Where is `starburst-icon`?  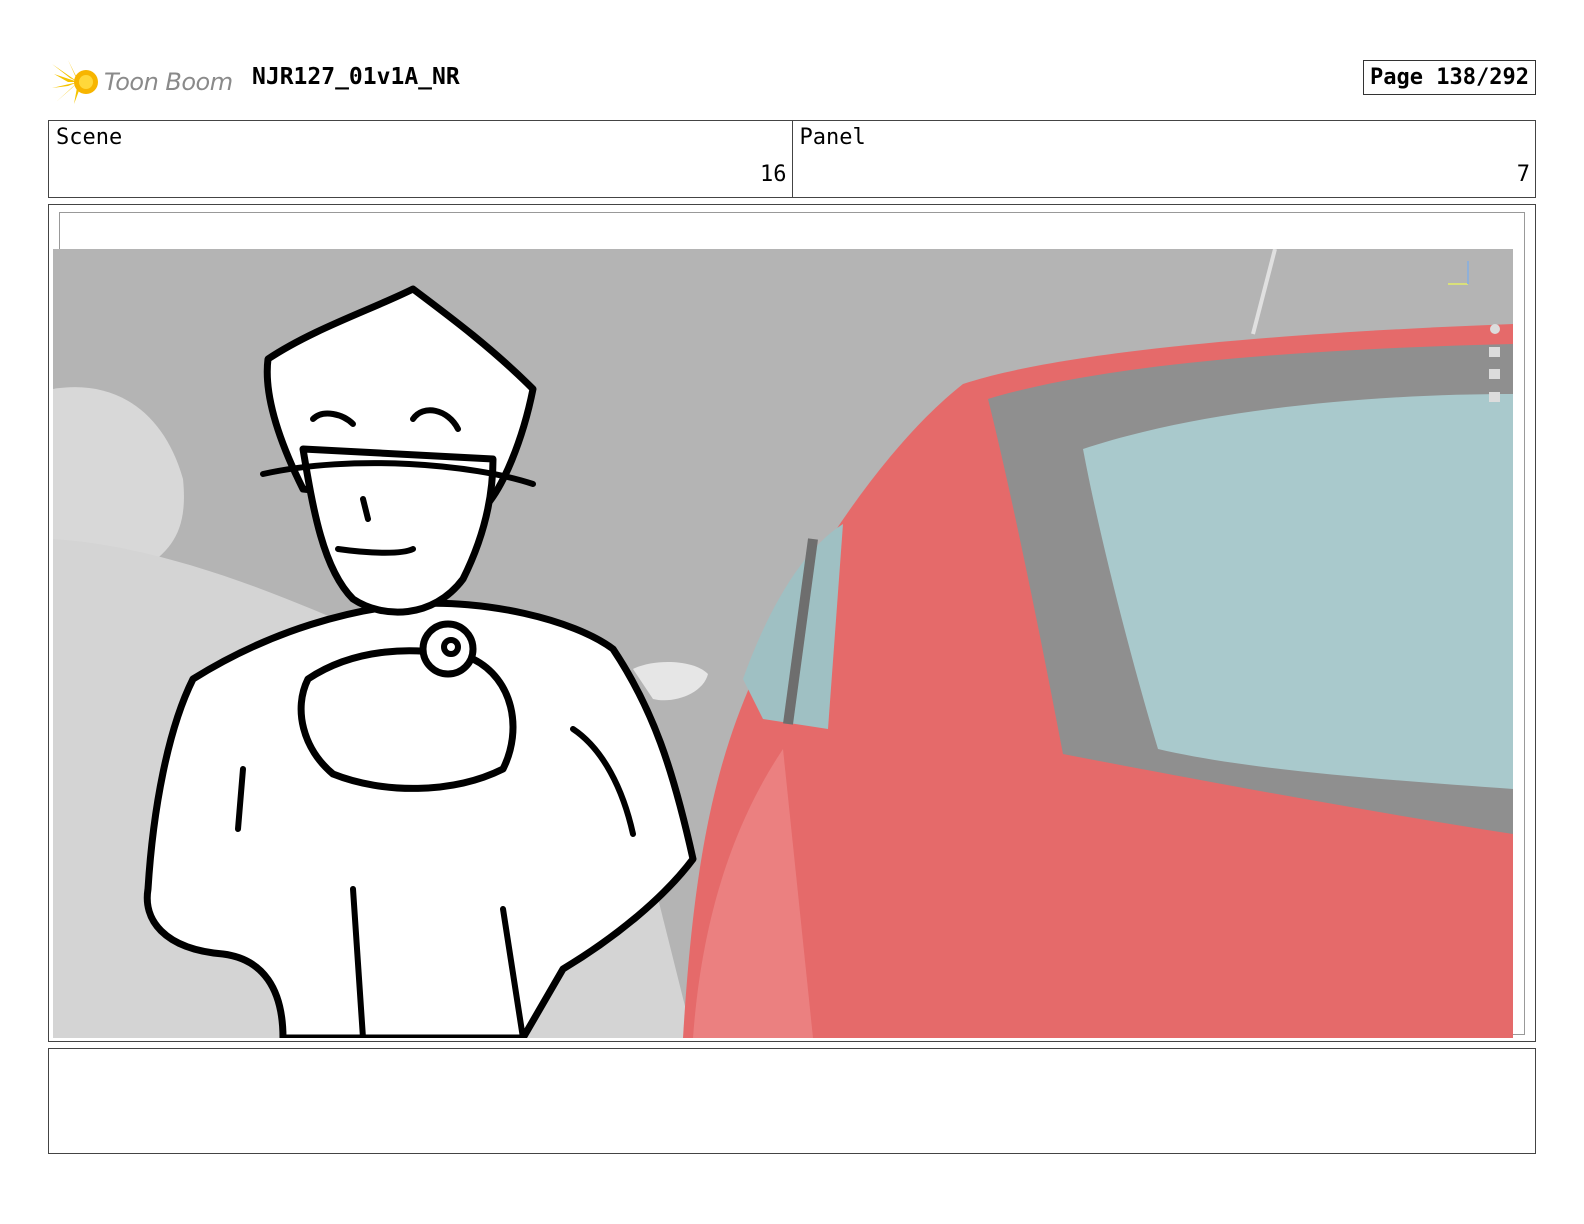 starburst-icon is located at coordinates (75, 82).